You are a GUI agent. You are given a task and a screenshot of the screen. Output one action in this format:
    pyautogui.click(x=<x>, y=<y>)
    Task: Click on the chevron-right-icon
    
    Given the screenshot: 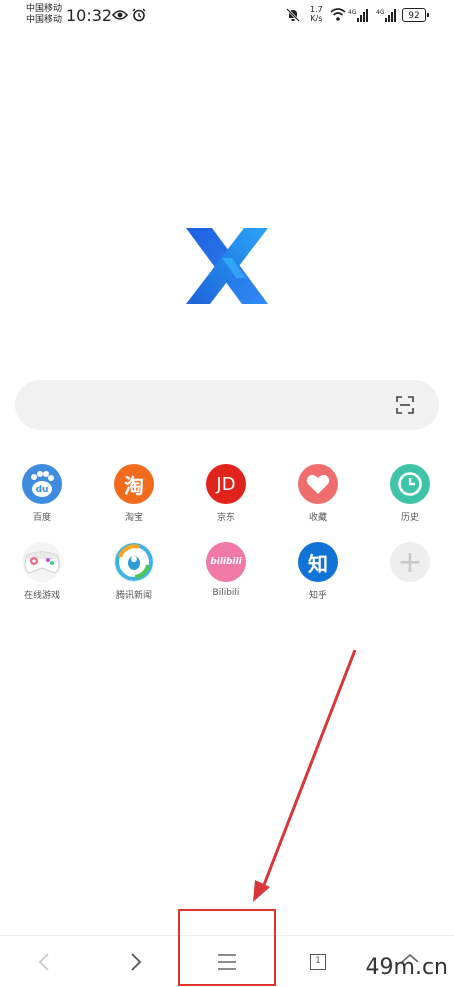 What is the action you would take?
    pyautogui.click(x=136, y=961)
    